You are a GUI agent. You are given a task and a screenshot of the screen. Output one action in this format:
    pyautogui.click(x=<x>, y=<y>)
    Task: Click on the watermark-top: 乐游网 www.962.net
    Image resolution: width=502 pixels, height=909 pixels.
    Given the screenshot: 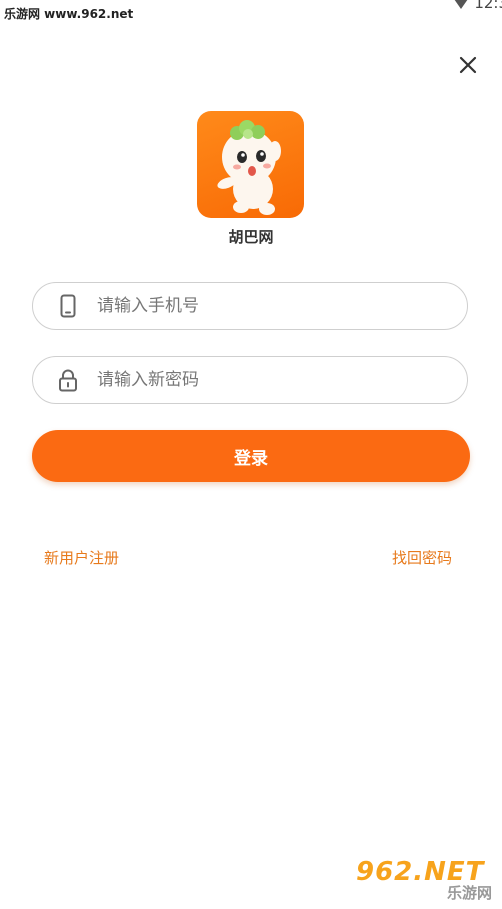 What is the action you would take?
    pyautogui.click(x=69, y=14)
    